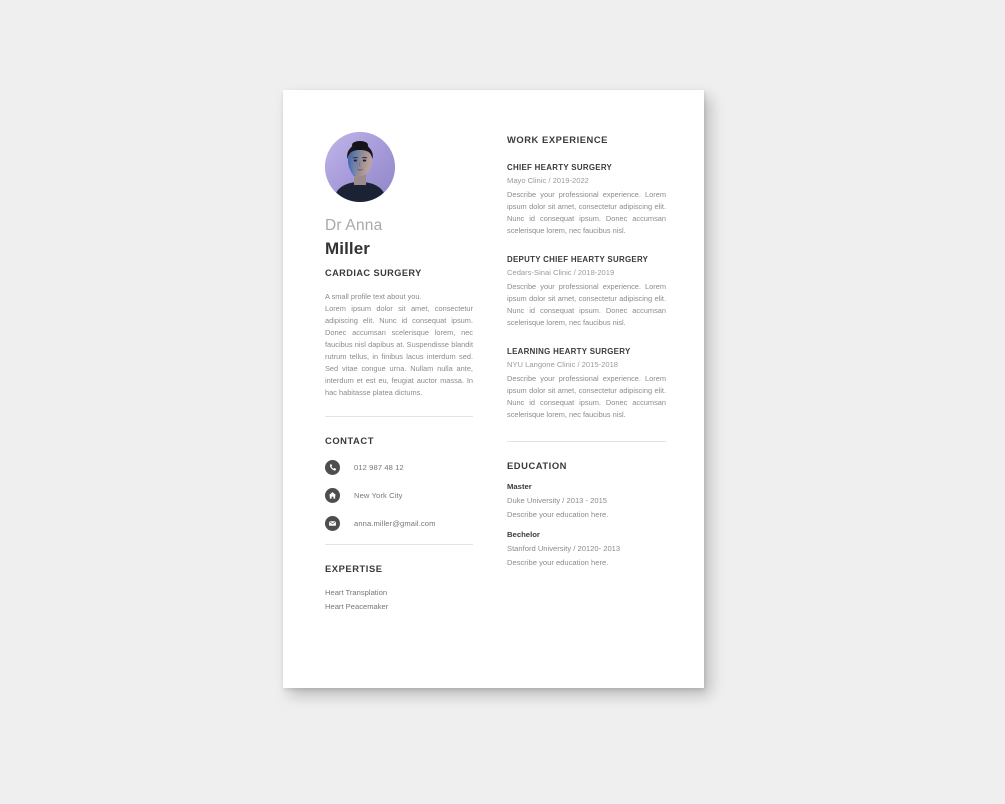 The image size is (1005, 804). What do you see at coordinates (557, 500) in the screenshot?
I see `education-school: Duke University / 2013 - 2015` at bounding box center [557, 500].